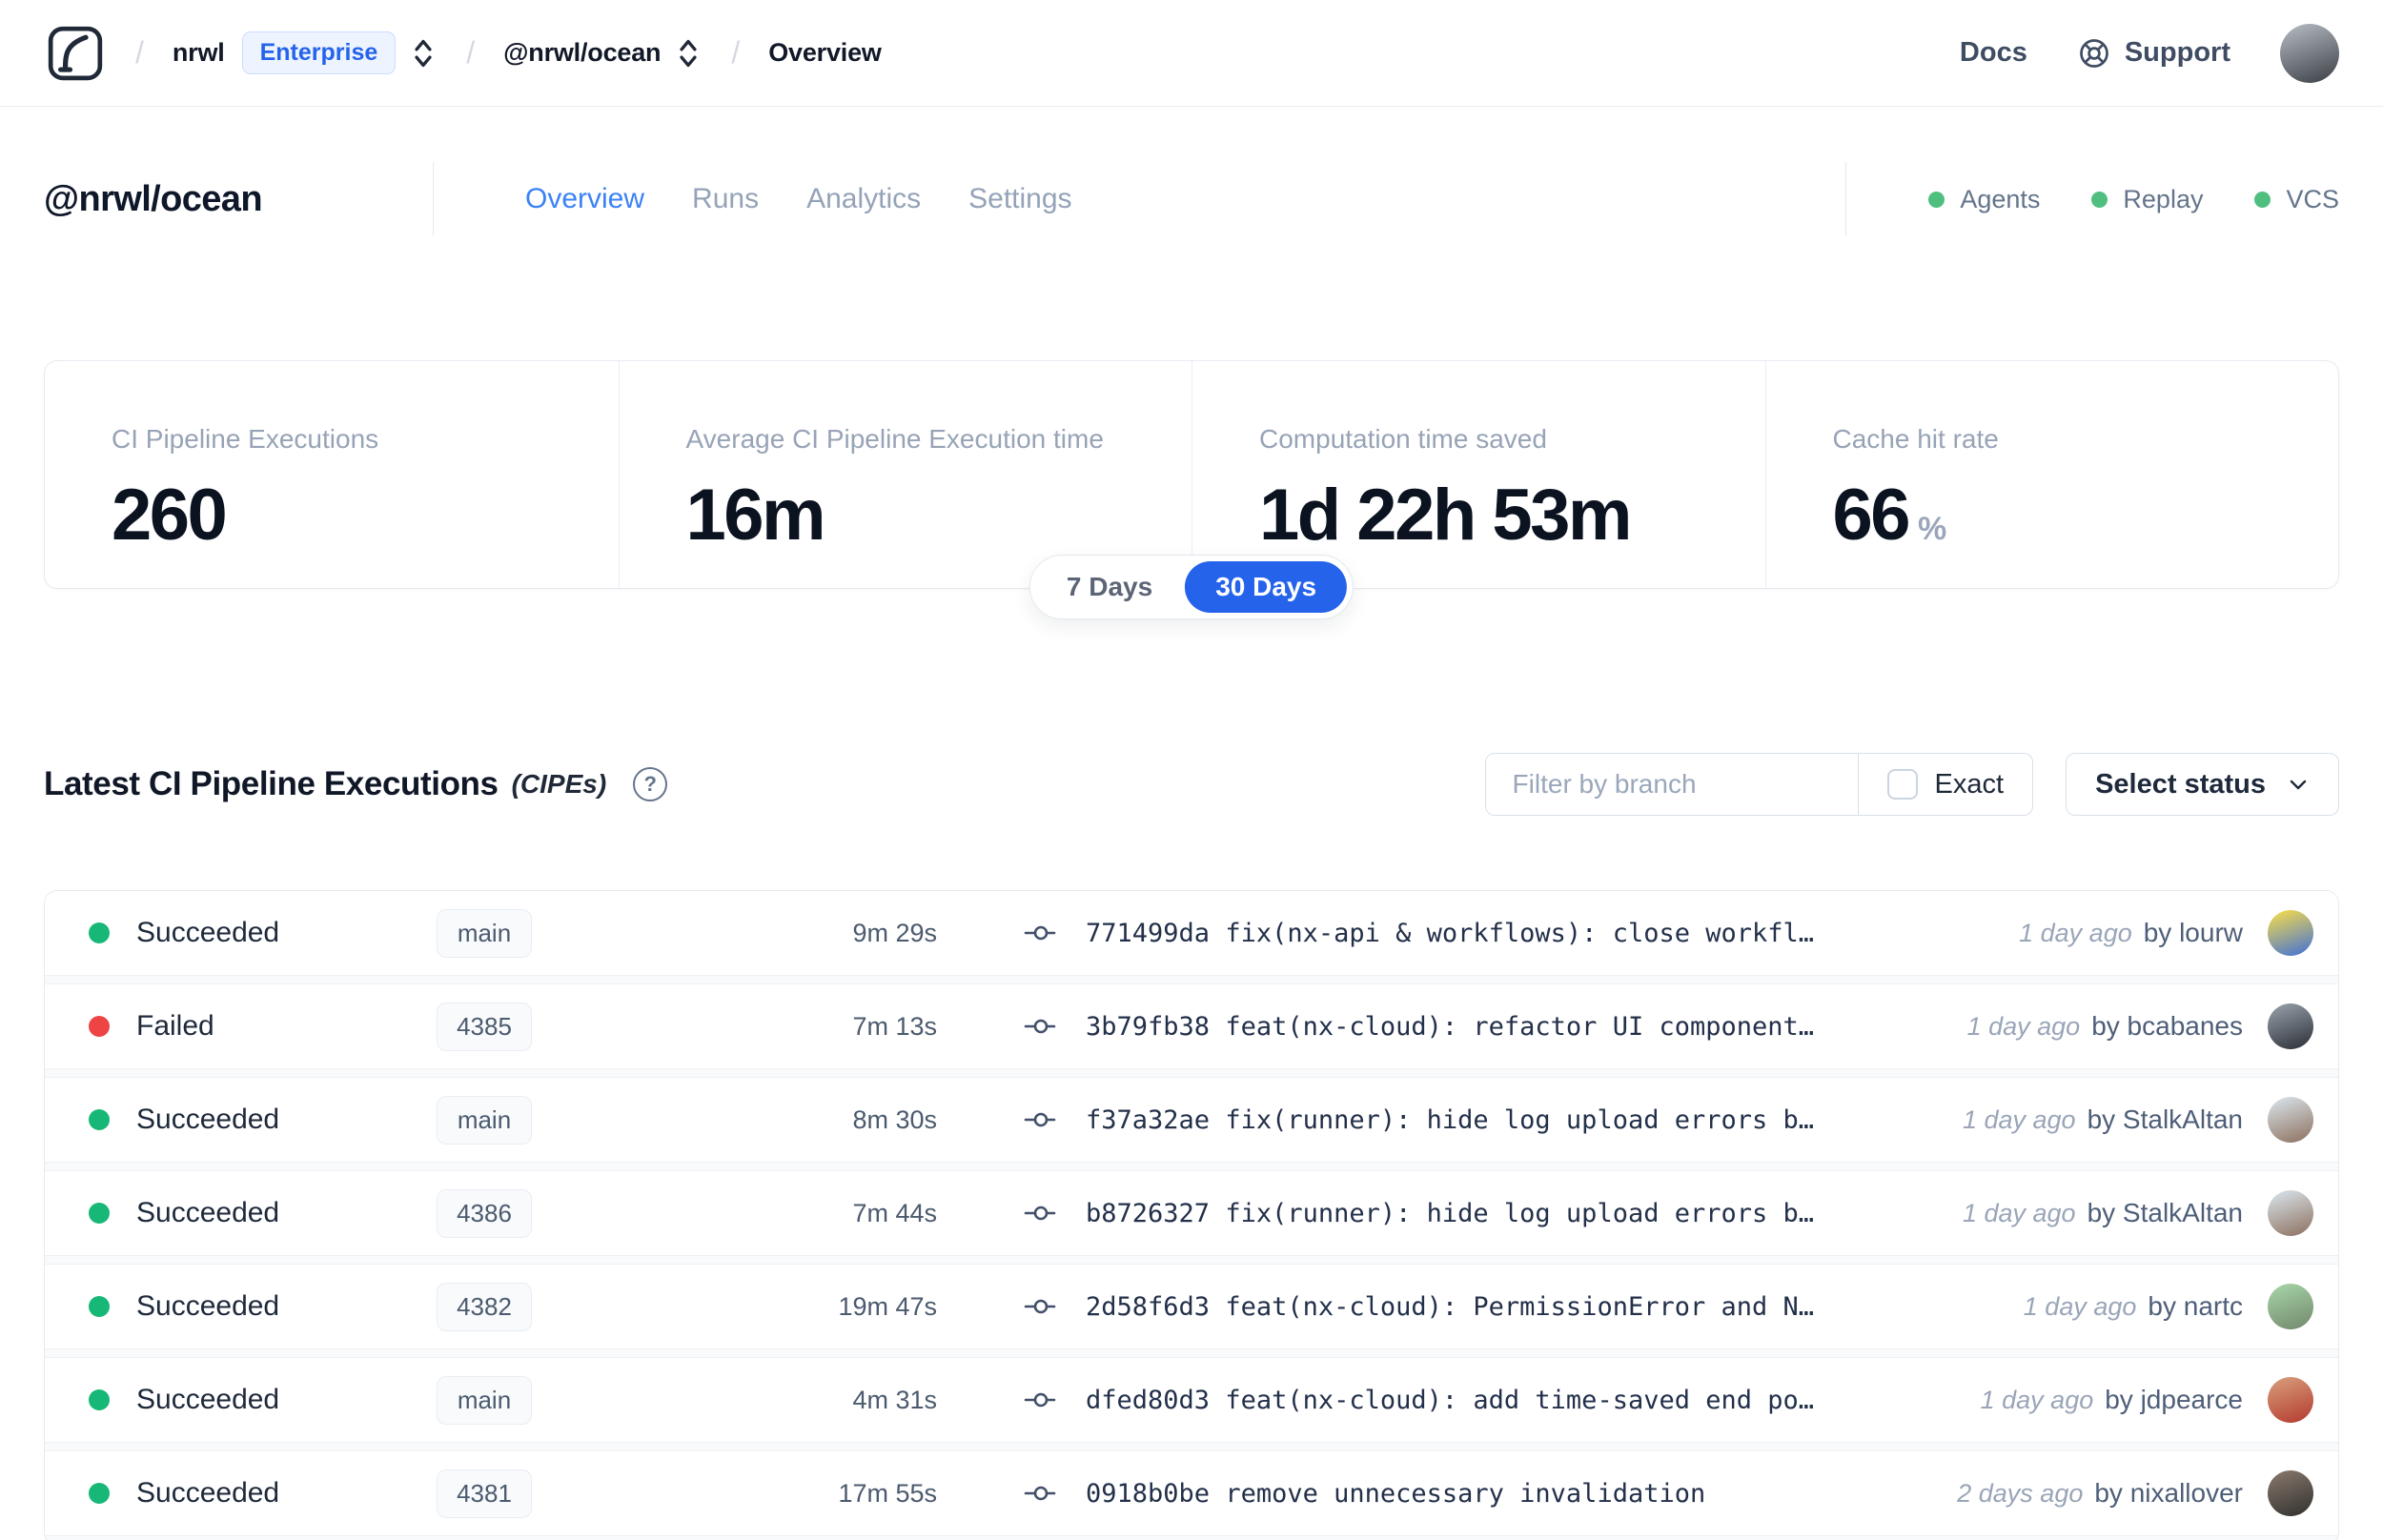 This screenshot has height=1540, width=2383. I want to click on cipe-meta-cell: 1 day ago by bcabanes, so click(2140, 1026).